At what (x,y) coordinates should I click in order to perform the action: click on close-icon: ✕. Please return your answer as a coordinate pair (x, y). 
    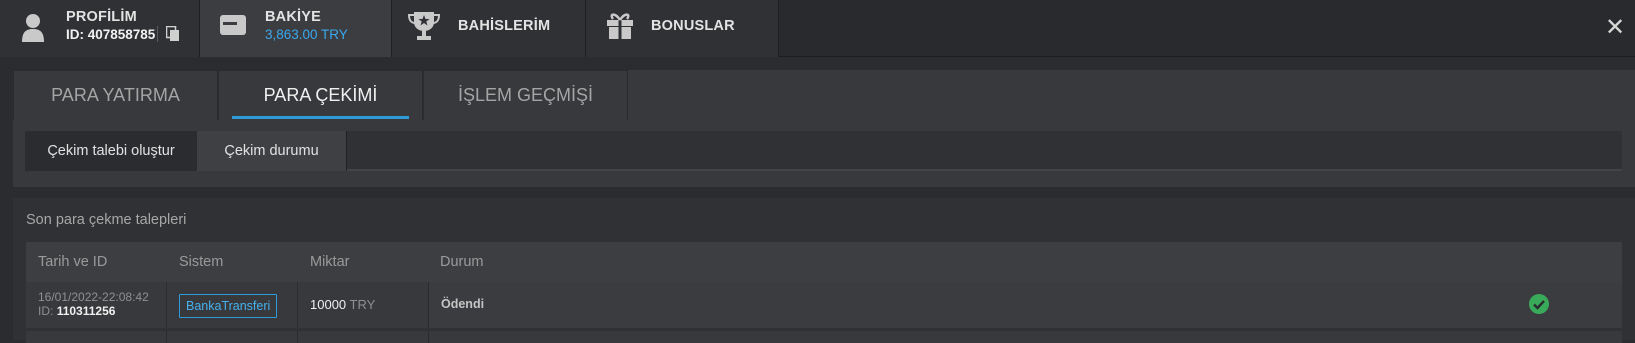
    Looking at the image, I should click on (1615, 28).